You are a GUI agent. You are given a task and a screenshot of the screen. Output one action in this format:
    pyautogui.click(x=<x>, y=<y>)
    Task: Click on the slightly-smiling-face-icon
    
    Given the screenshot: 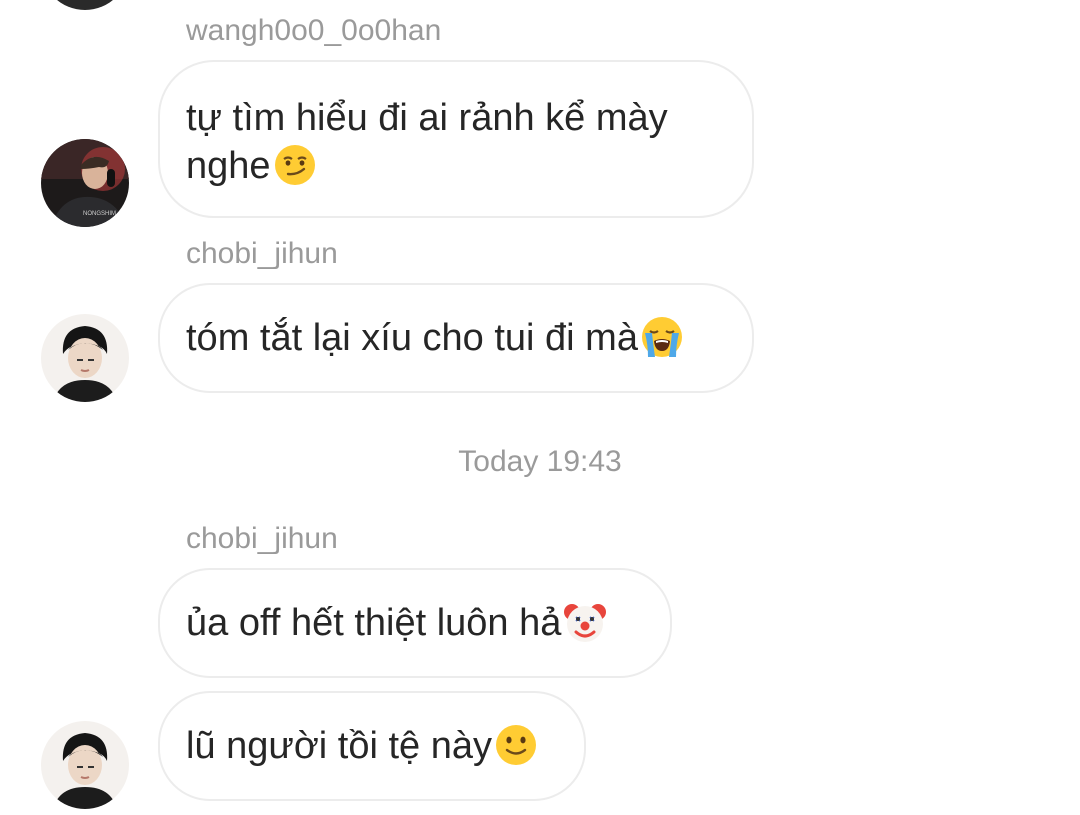 What is the action you would take?
    pyautogui.click(x=516, y=745)
    